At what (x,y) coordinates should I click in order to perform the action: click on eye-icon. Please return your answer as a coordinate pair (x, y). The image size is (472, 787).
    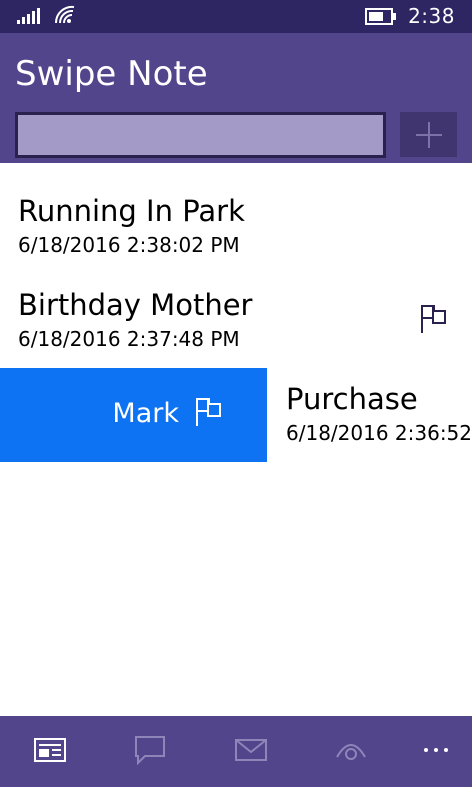
    Looking at the image, I should click on (351, 752).